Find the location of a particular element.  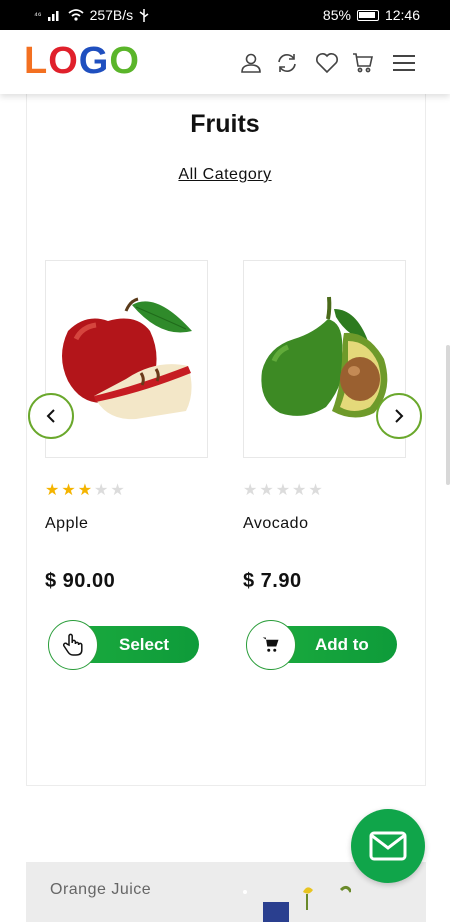

network-speed: 257B/s is located at coordinates (111, 15).